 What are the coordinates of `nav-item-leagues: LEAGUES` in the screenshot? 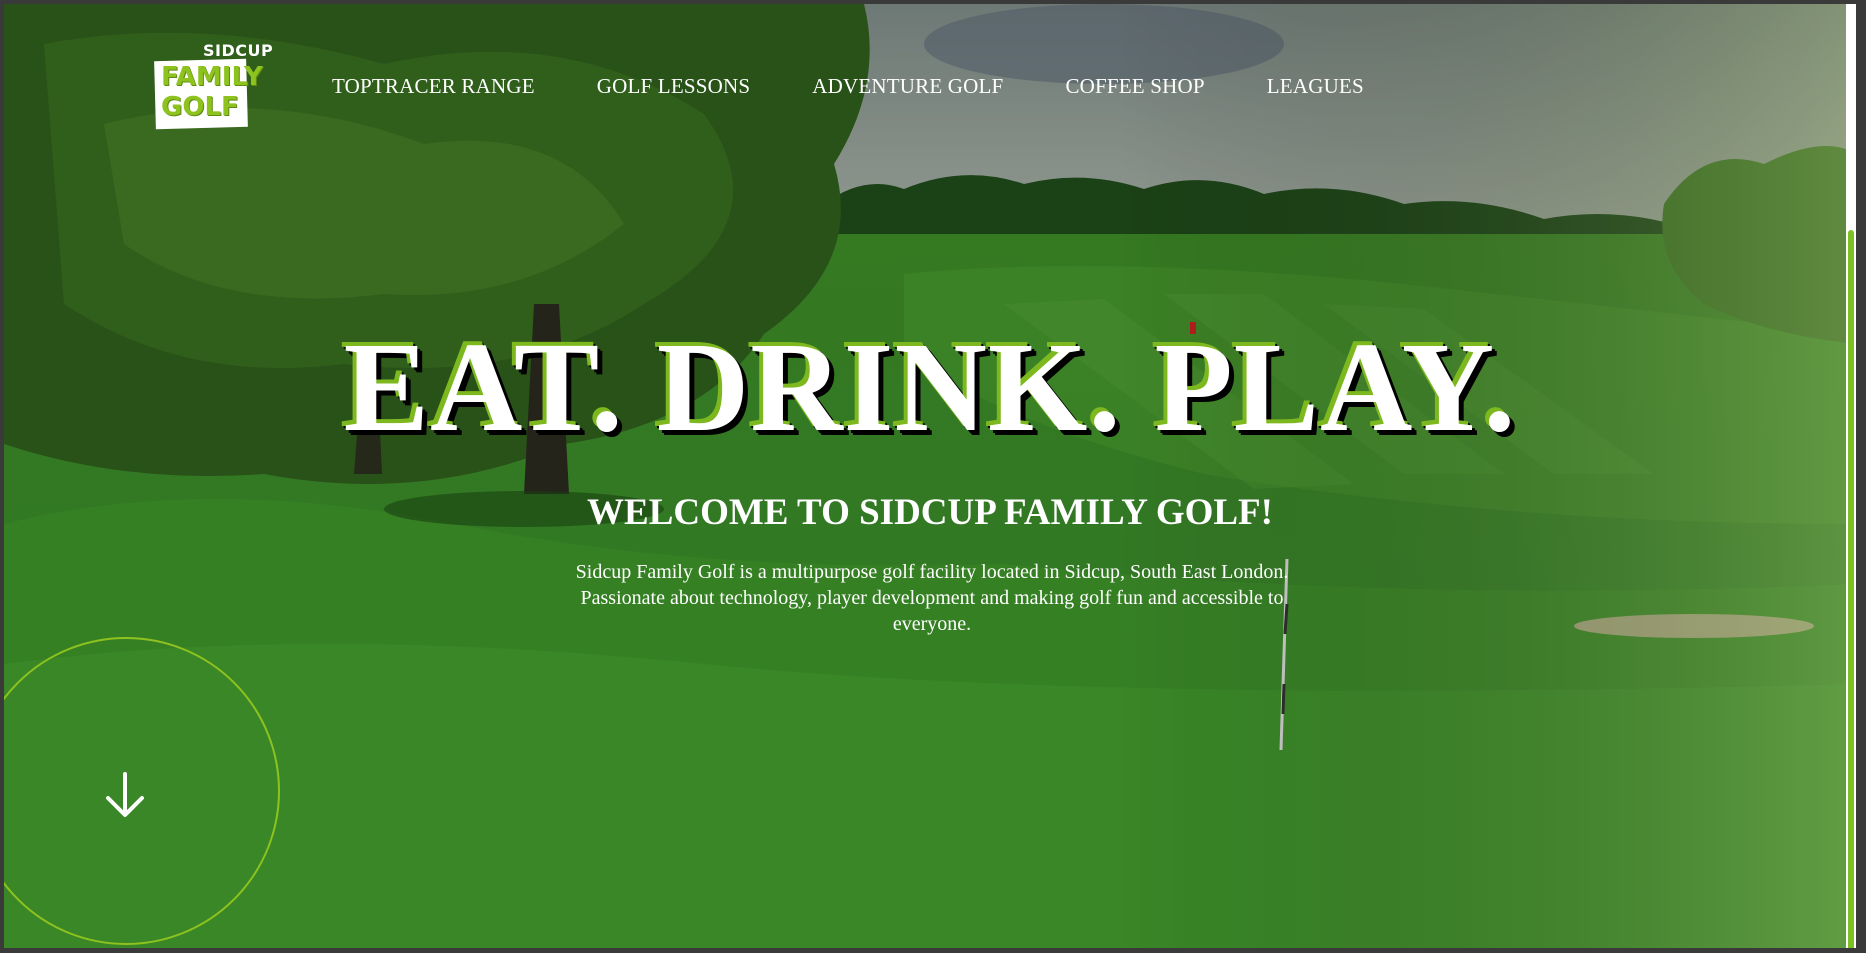 It's located at (1315, 86).